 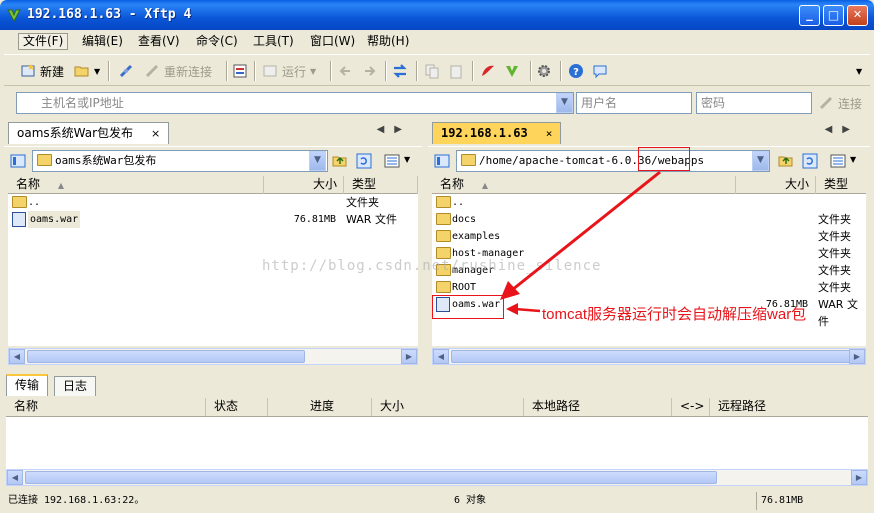 I want to click on col-progress: 进度, so click(x=320, y=407).